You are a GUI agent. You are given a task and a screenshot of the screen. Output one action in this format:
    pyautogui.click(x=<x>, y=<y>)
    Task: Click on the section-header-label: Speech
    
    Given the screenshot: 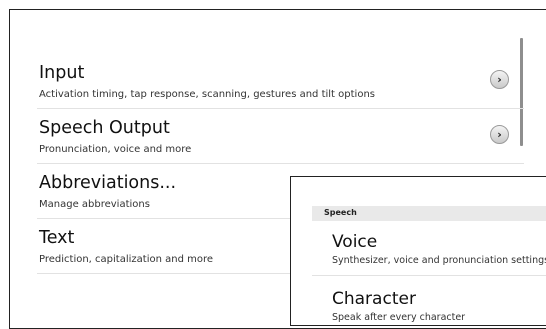 What is the action you would take?
    pyautogui.click(x=340, y=212)
    